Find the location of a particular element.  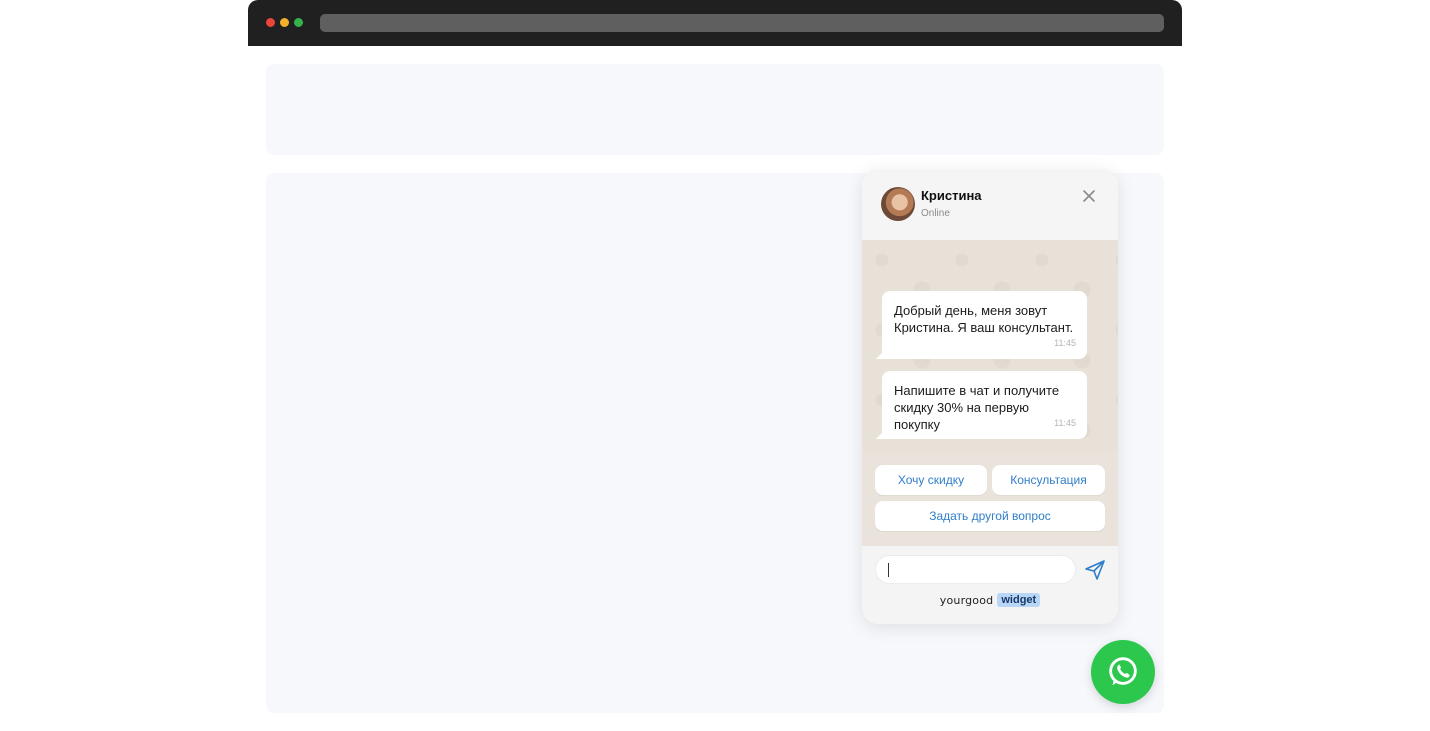

page-header-placeholder is located at coordinates (715, 109).